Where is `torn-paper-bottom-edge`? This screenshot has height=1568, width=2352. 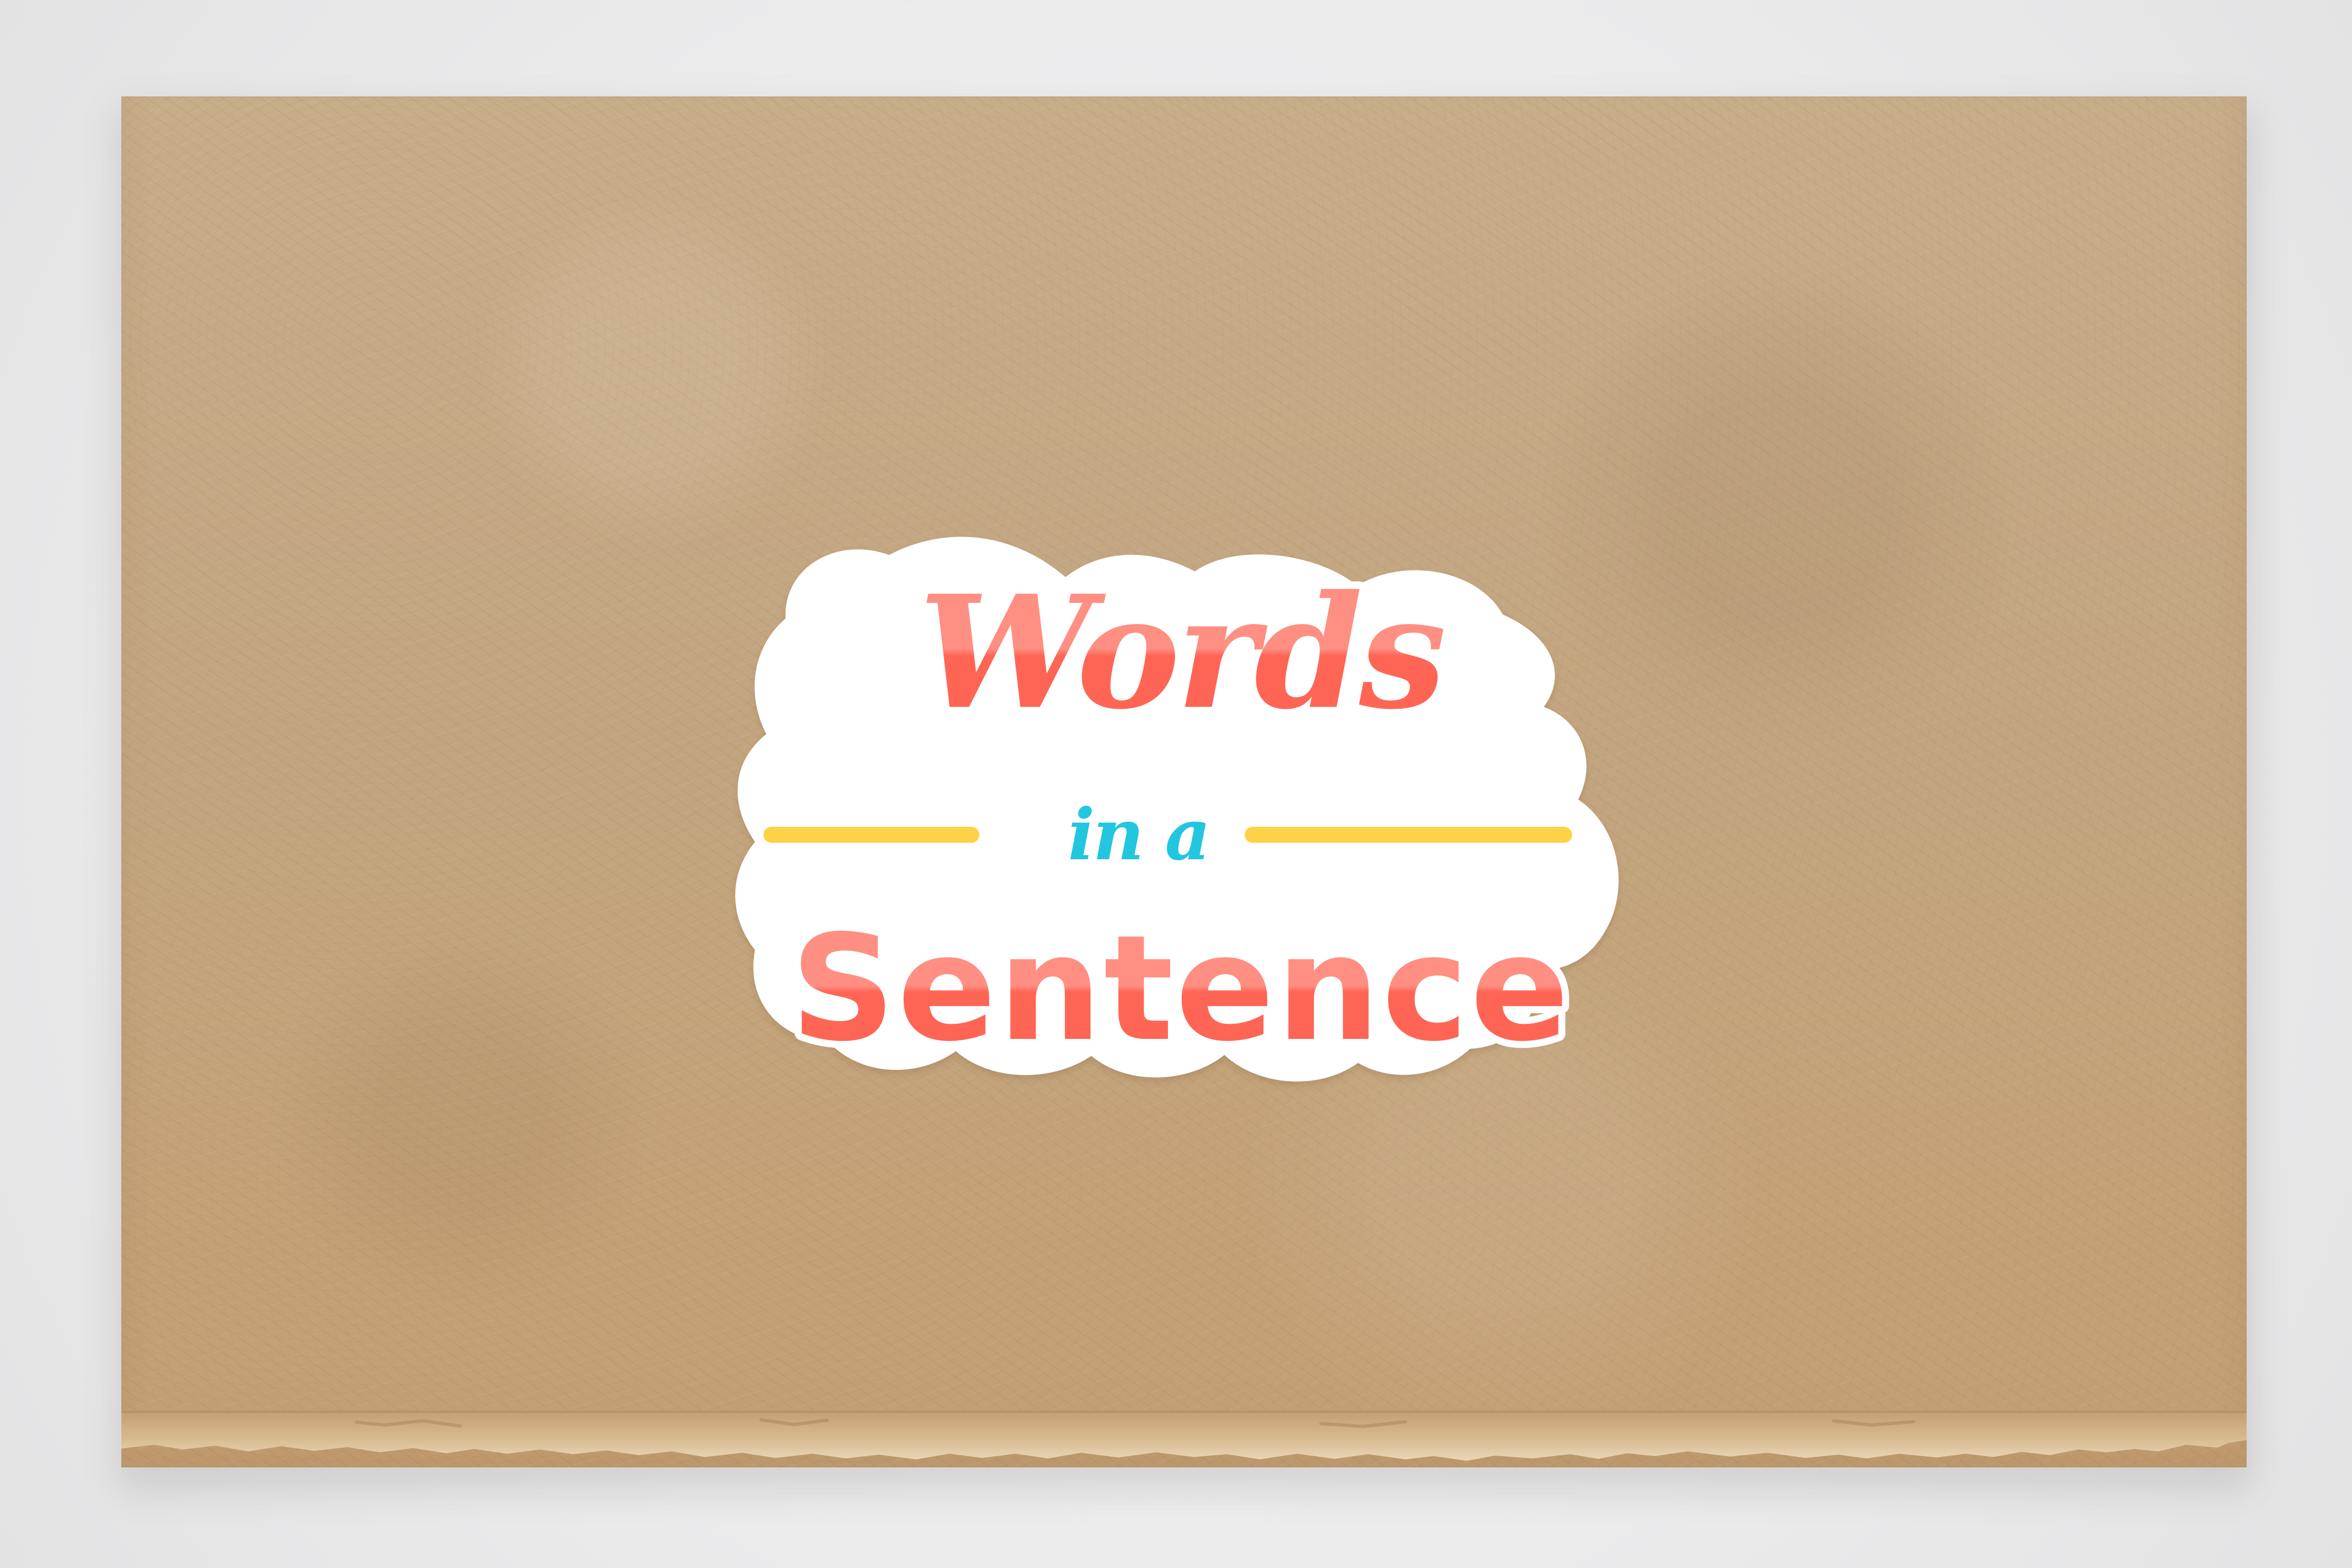
torn-paper-bottom-edge is located at coordinates (1184, 1435).